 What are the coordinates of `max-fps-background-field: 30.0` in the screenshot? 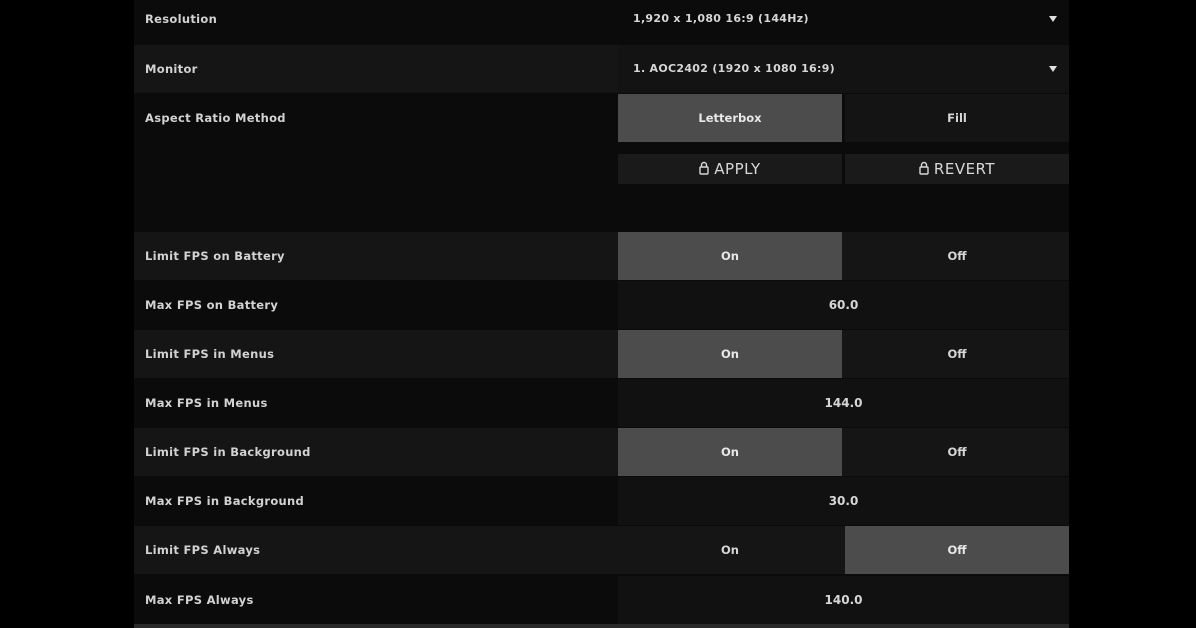 It's located at (843, 501).